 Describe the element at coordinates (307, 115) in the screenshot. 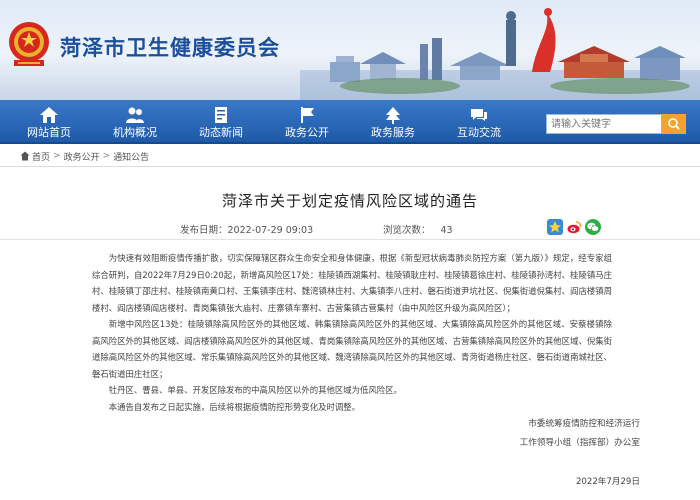

I see `flag-icon` at that location.